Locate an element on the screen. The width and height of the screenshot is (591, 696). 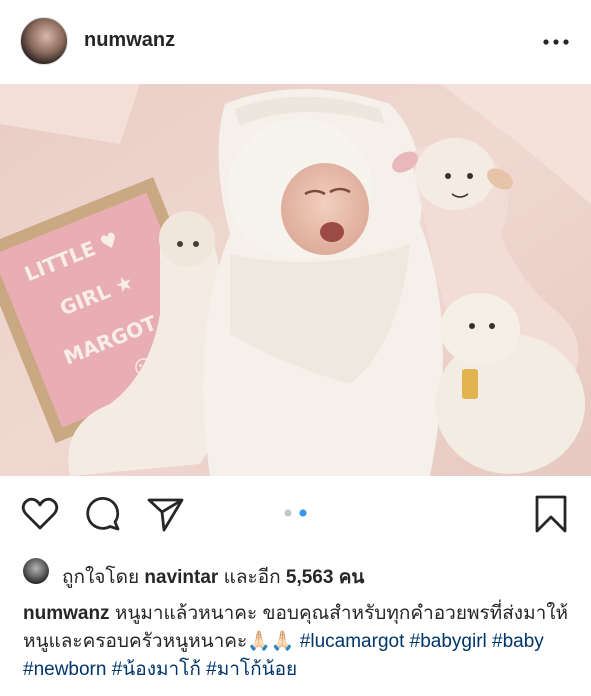
liker-avatar is located at coordinates (36, 571).